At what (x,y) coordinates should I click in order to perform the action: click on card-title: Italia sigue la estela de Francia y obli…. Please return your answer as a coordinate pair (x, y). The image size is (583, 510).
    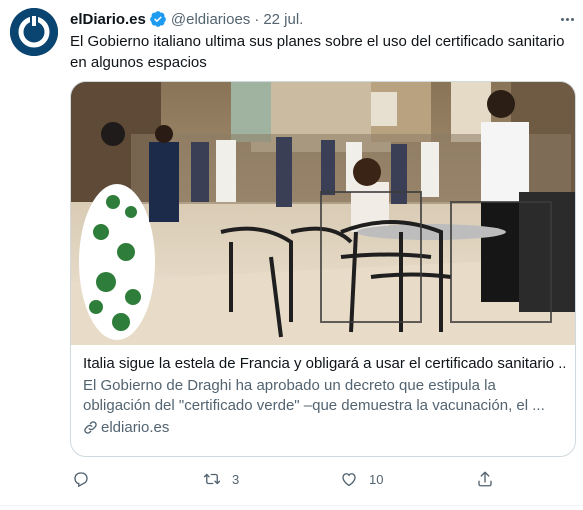
    Looking at the image, I should click on (324, 363).